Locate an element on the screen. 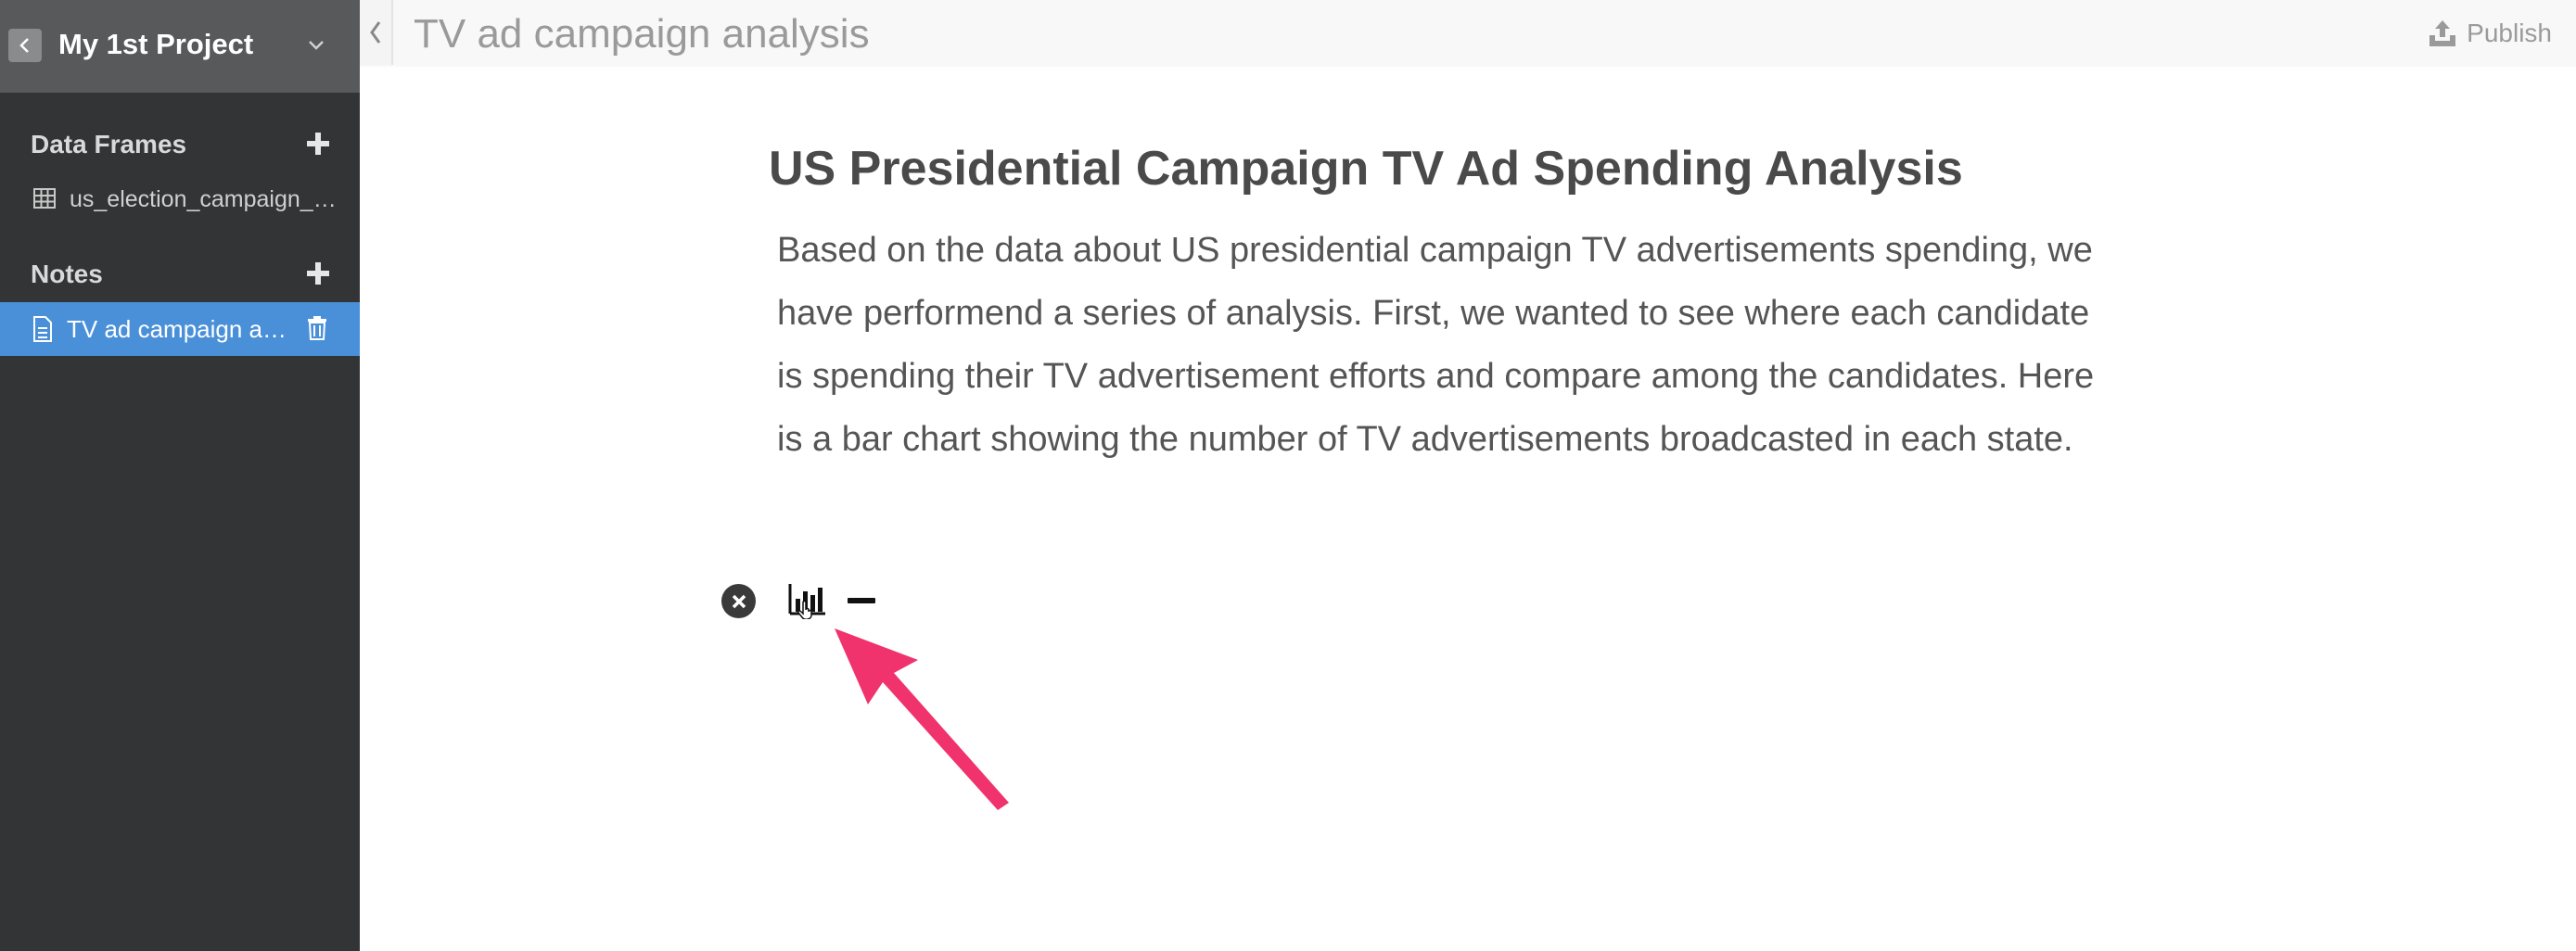 This screenshot has width=2576, height=951. chevron-down-icon is located at coordinates (316, 45).